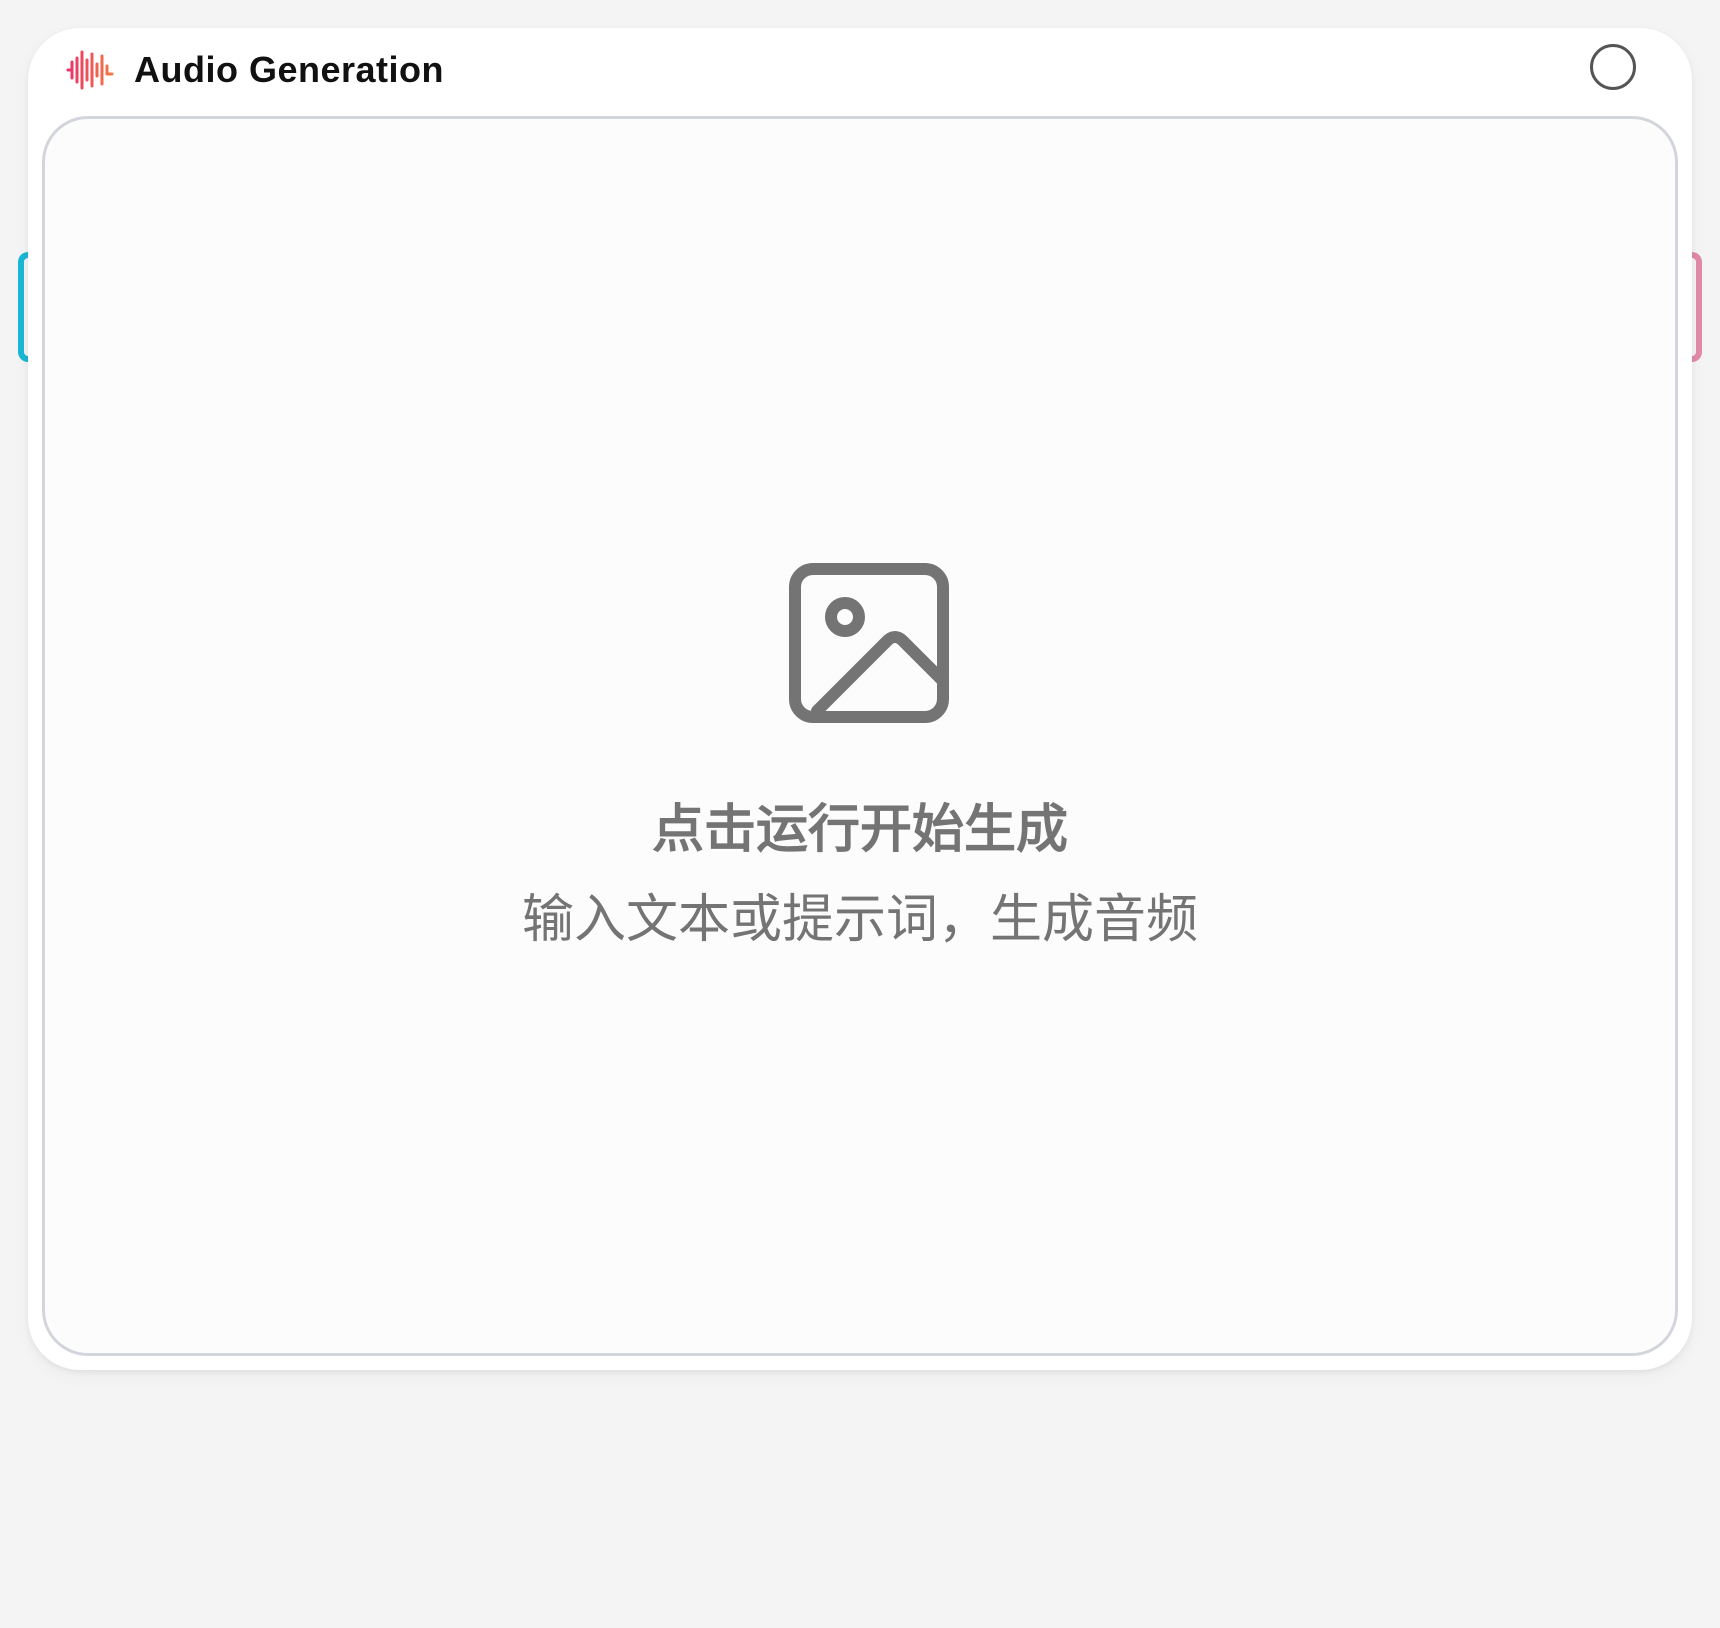 This screenshot has height=1628, width=1720. Describe the element at coordinates (289, 69) in the screenshot. I see `node-title: Audio Generation` at that location.